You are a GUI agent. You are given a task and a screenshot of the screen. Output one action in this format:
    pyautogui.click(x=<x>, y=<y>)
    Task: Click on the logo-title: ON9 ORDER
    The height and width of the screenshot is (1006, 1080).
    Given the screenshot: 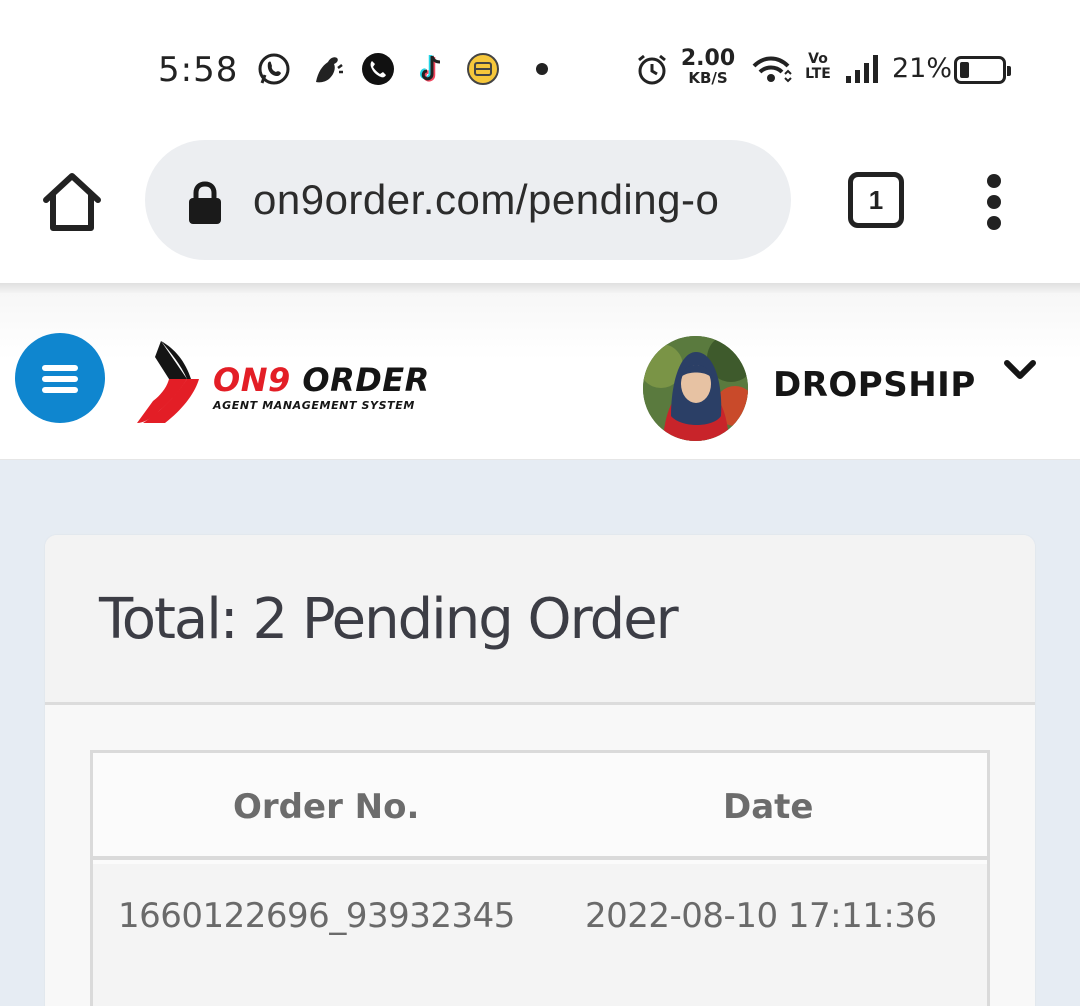 What is the action you would take?
    pyautogui.click(x=321, y=380)
    